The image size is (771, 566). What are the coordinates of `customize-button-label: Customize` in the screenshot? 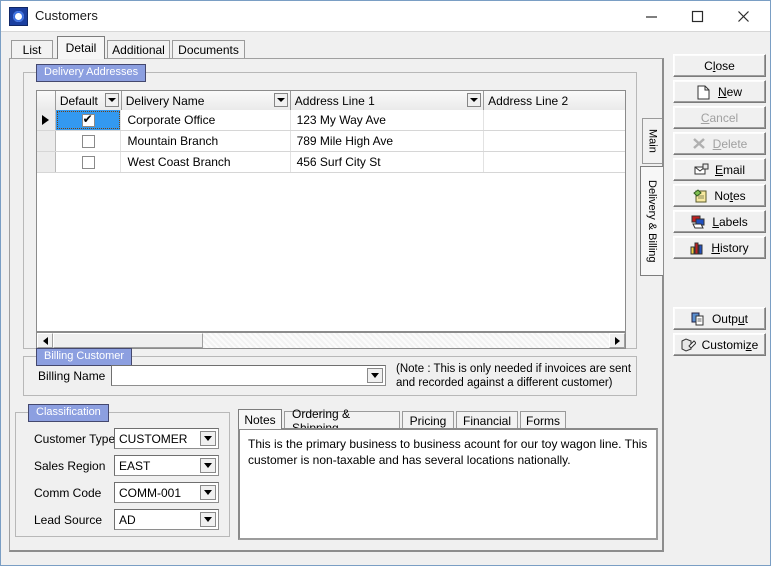 It's located at (730, 344).